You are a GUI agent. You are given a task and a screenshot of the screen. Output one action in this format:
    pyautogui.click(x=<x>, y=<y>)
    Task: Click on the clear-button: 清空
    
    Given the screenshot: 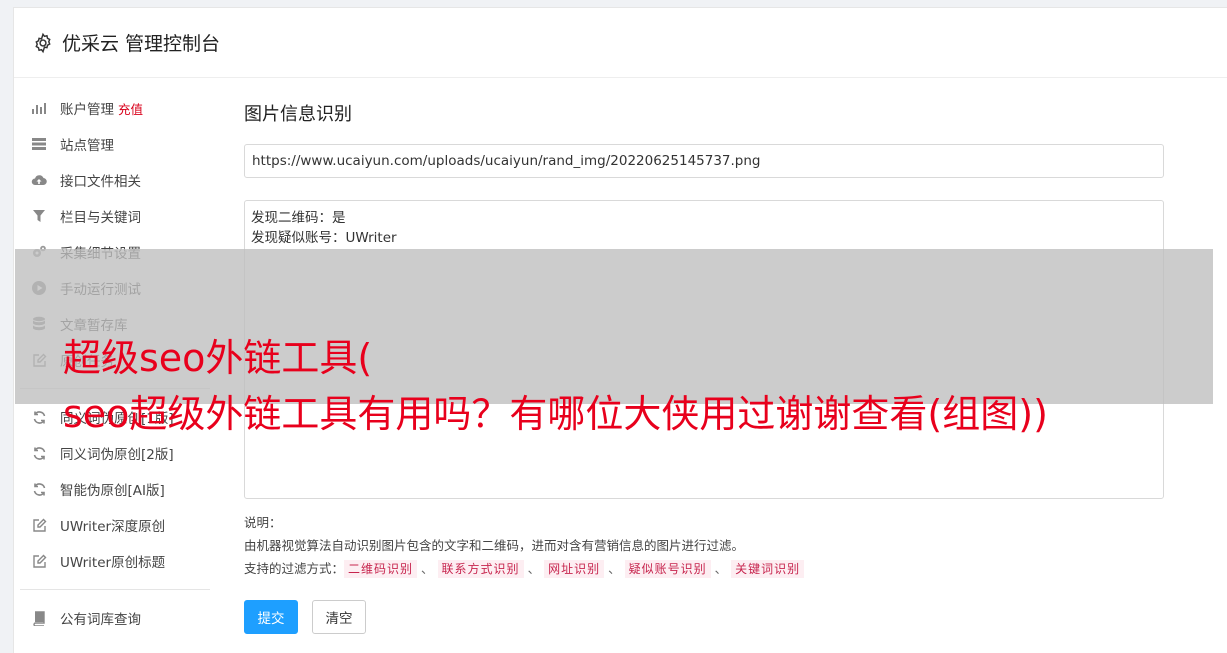 What is the action you would take?
    pyautogui.click(x=339, y=617)
    